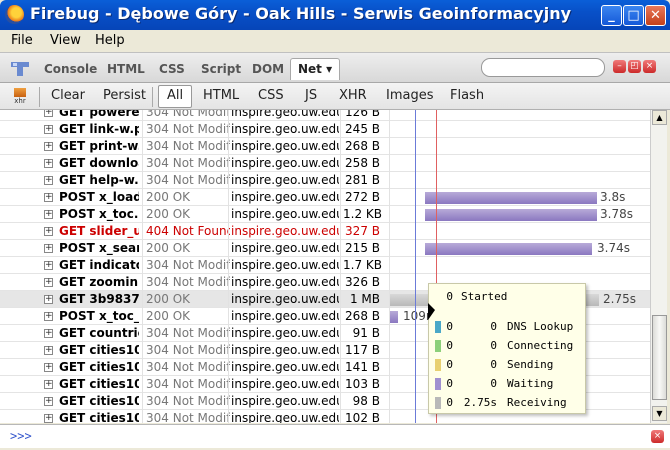  Describe the element at coordinates (362, 282) in the screenshot. I see `response-size: 326 B` at that location.